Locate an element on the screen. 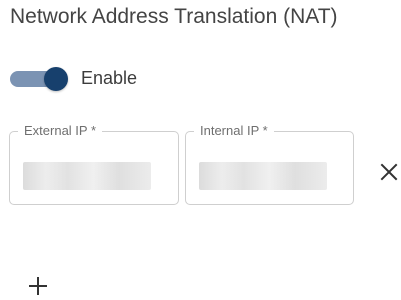  external-ip-field: External IP * is located at coordinates (94, 164).